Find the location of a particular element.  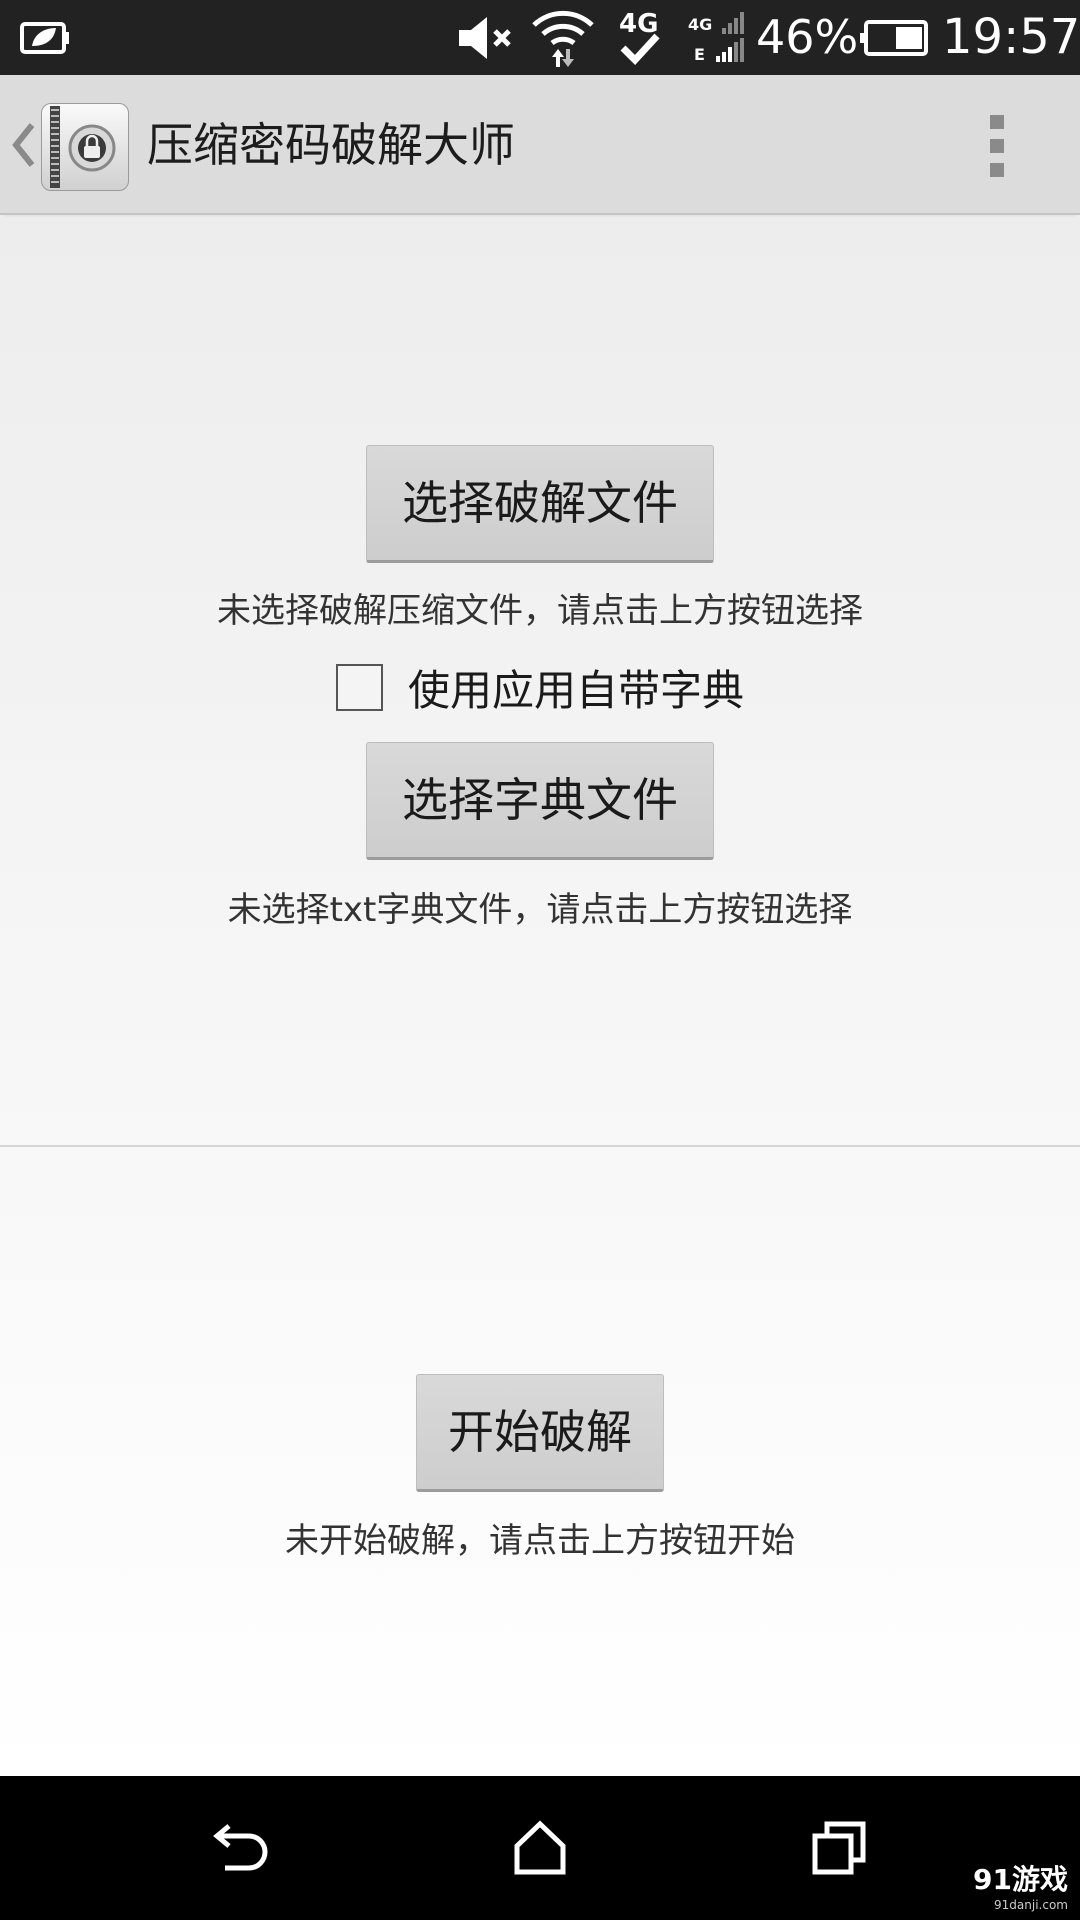

wifi-icon is located at coordinates (563, 37).